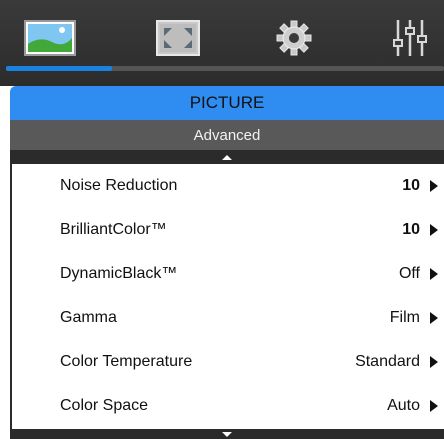  I want to click on setting-label: Noise Reduction, so click(119, 185).